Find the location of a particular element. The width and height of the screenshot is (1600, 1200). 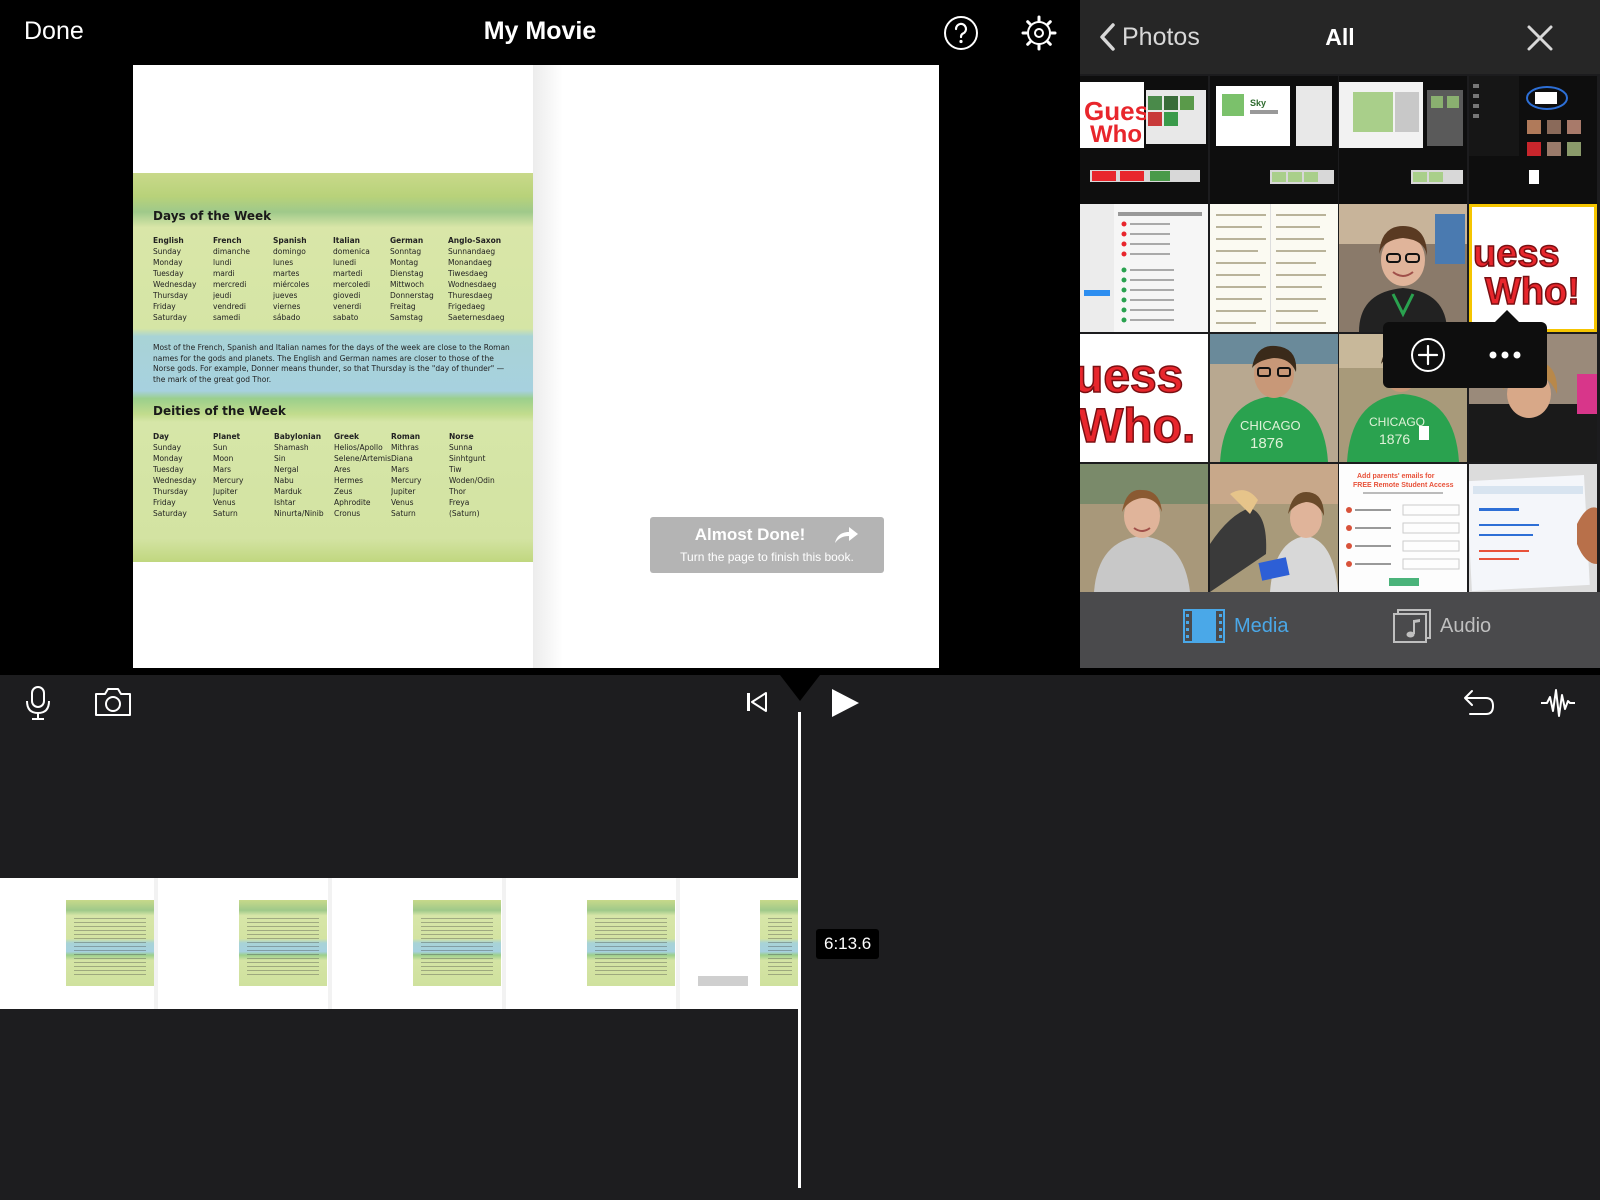

table-cell: Freya is located at coordinates (459, 502).